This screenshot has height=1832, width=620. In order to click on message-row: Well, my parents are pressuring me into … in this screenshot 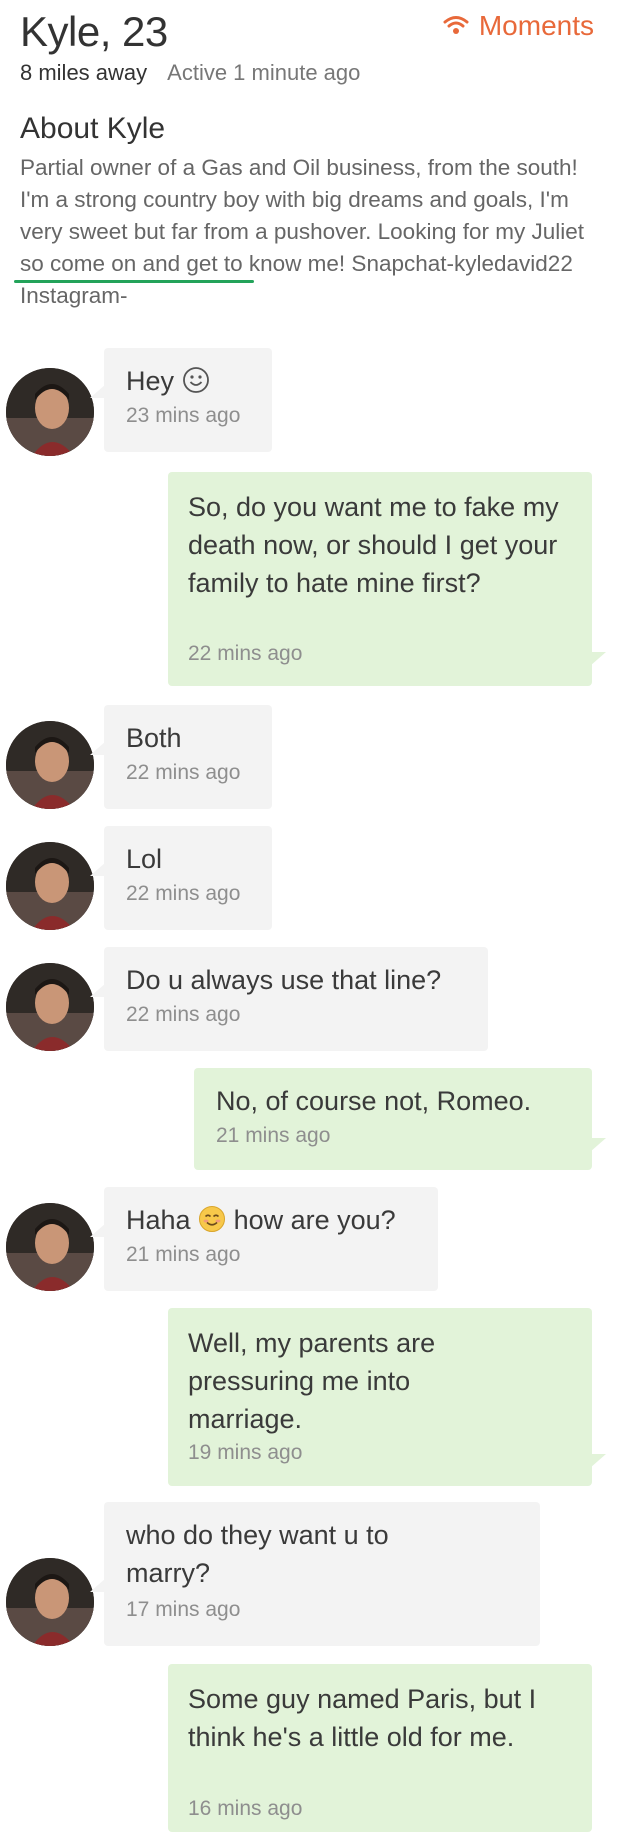, I will do `click(310, 1398)`.